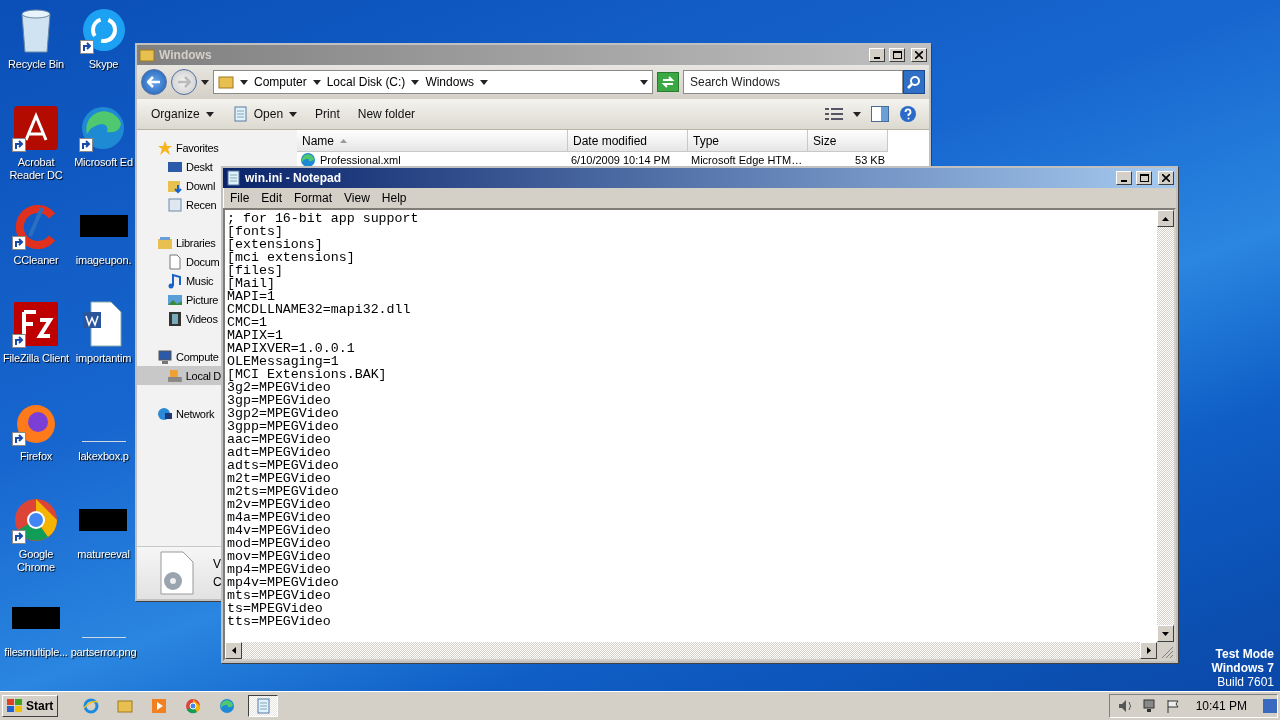 The image size is (1280, 720). What do you see at coordinates (201, 185) in the screenshot?
I see `nav-label: Downl` at bounding box center [201, 185].